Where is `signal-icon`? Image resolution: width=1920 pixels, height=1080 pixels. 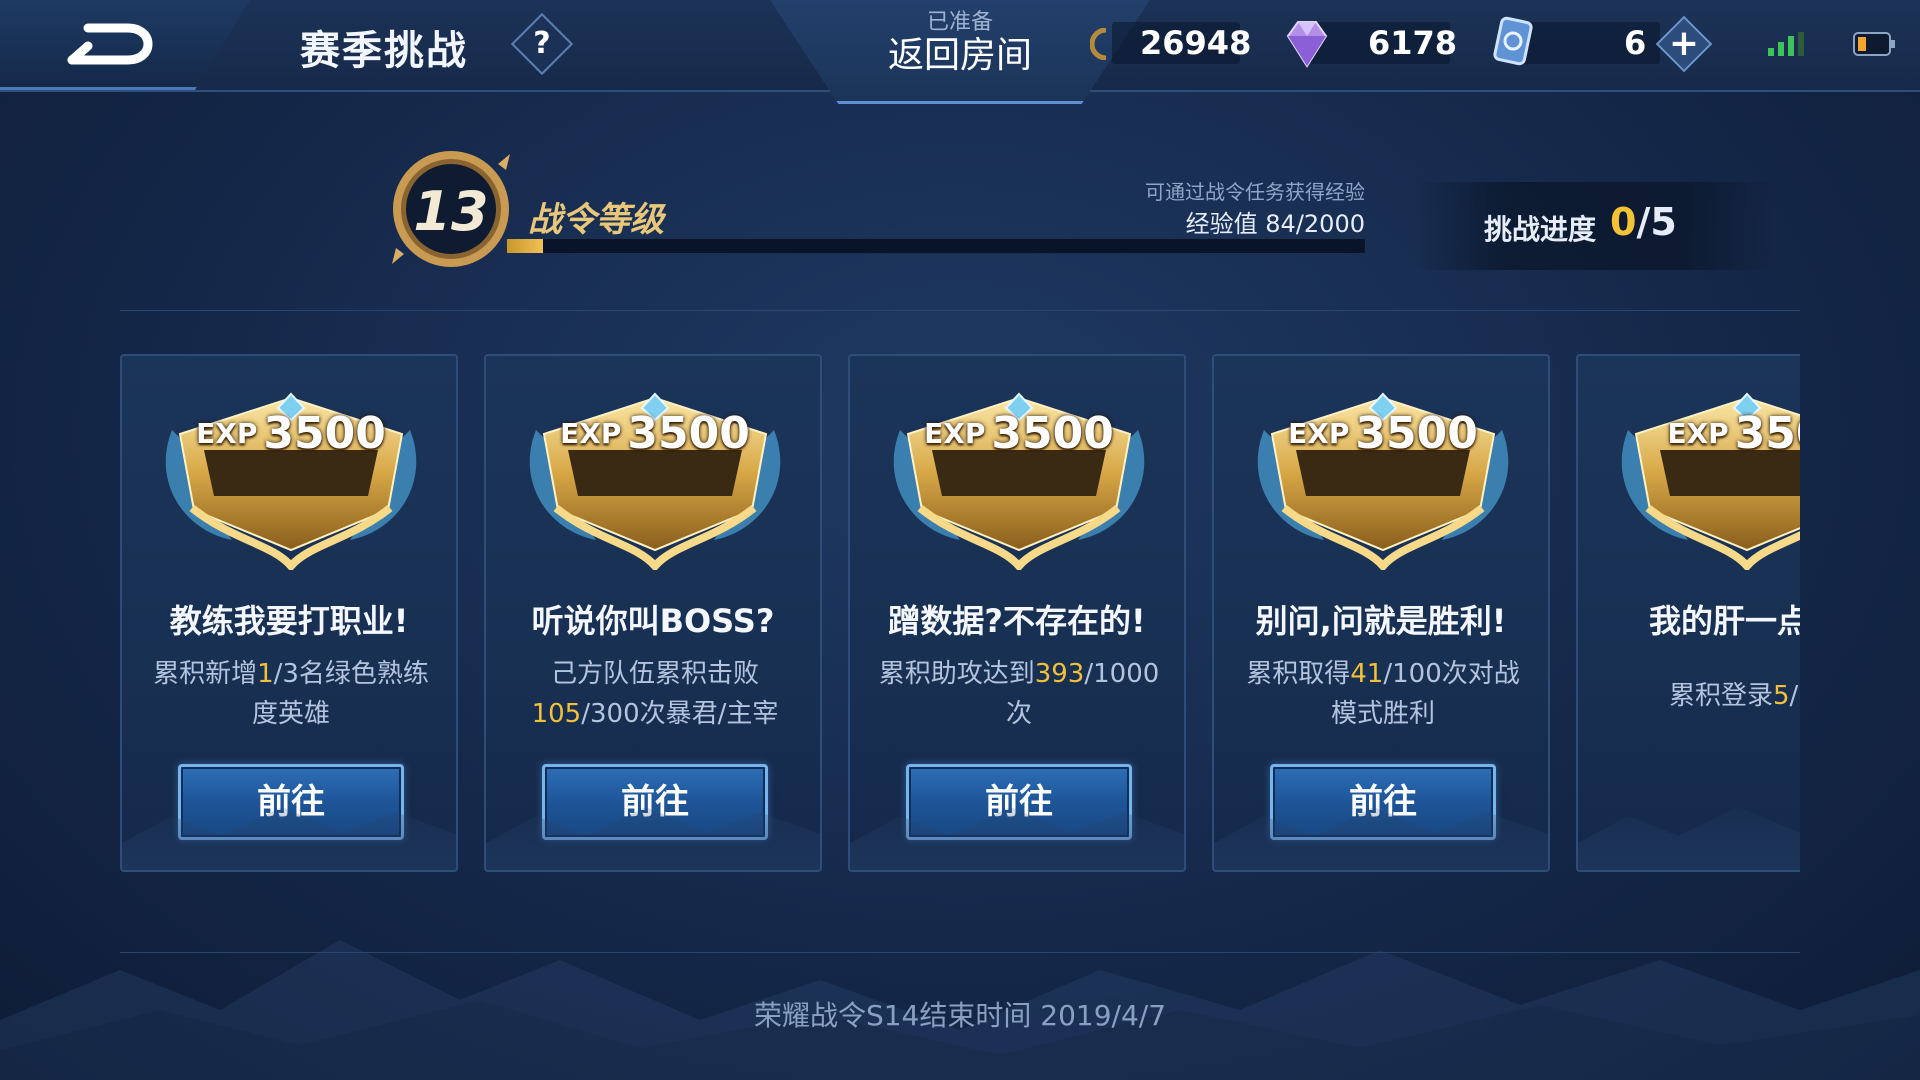 signal-icon is located at coordinates (1786, 44).